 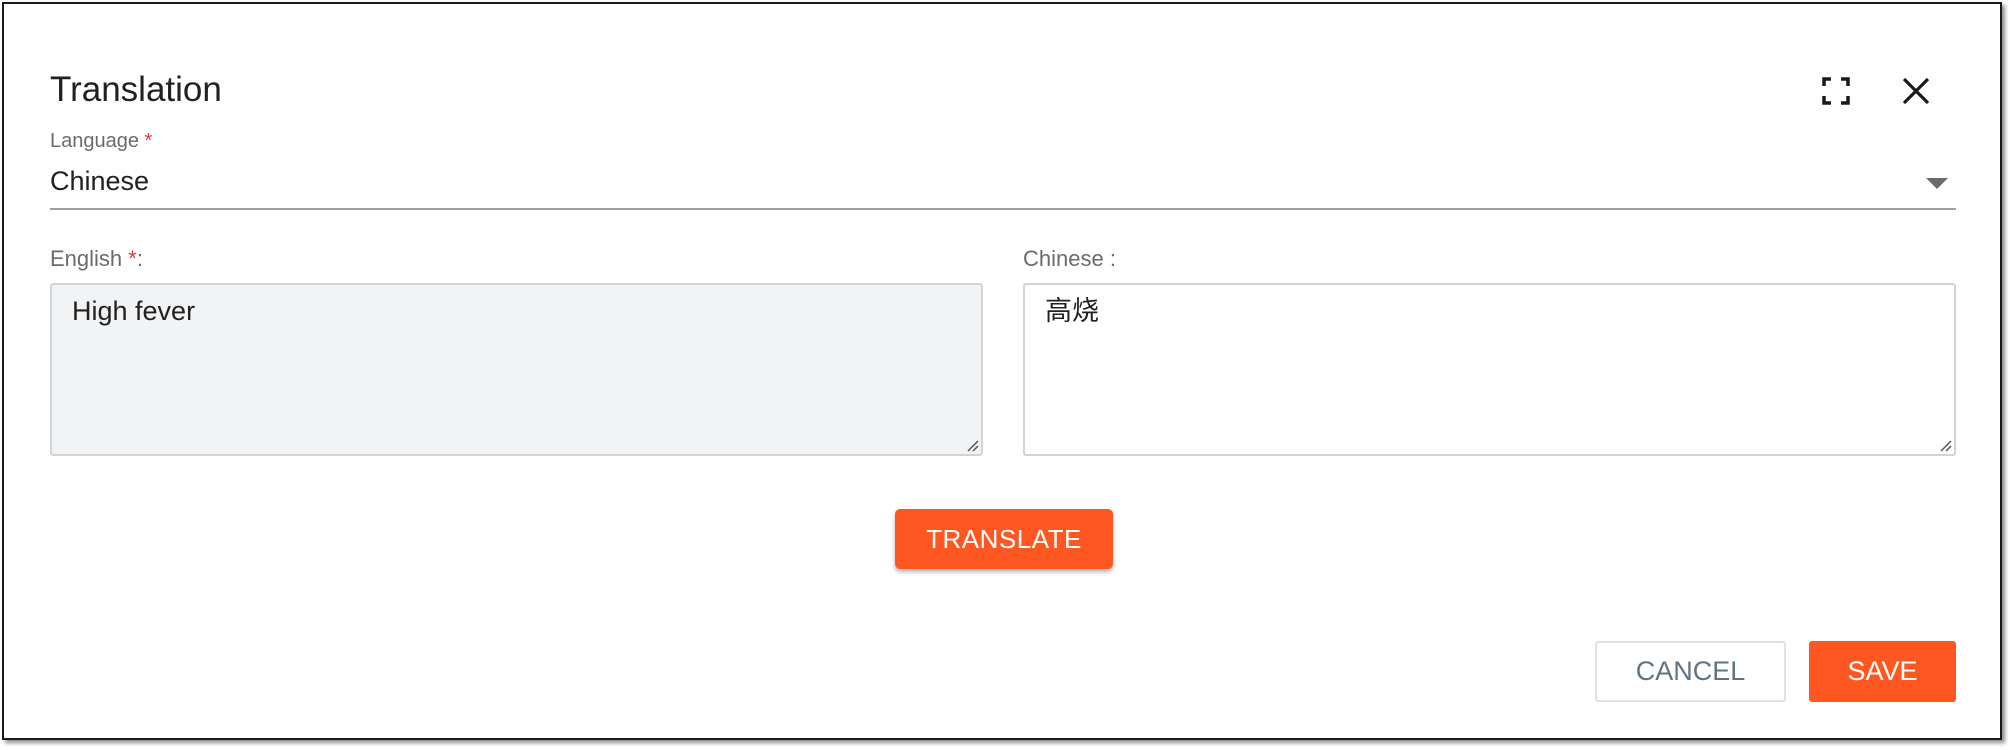 What do you see at coordinates (1489, 369) in the screenshot?
I see `chinese-textarea: 高烧` at bounding box center [1489, 369].